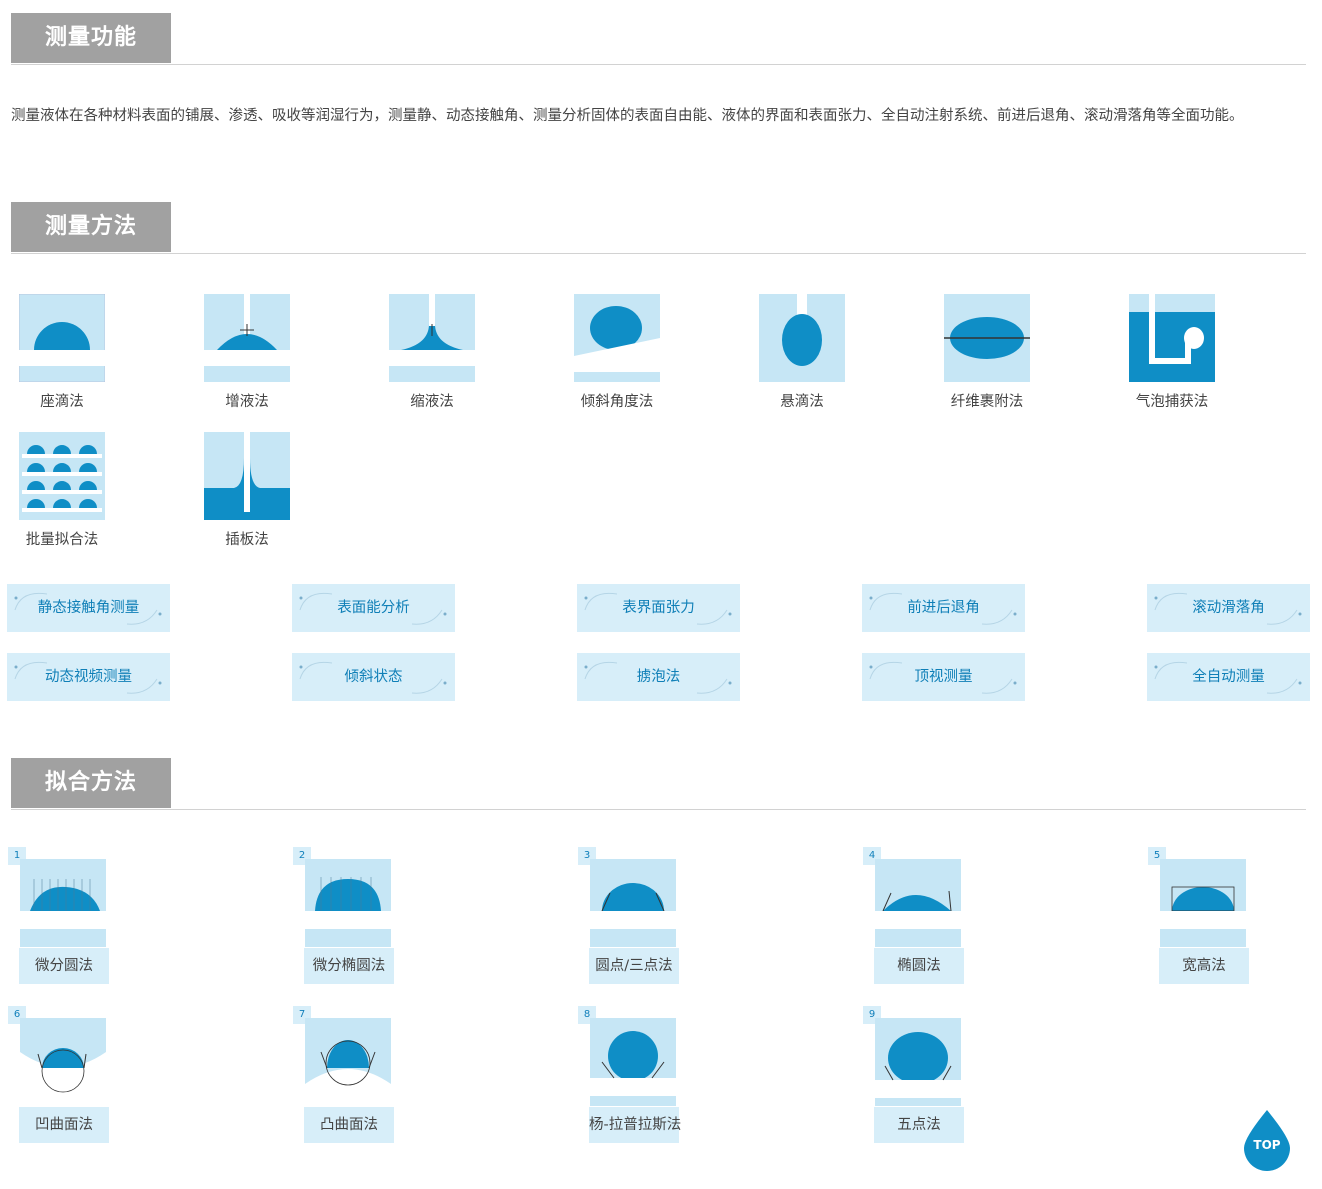 Image resolution: width=1322 pixels, height=1189 pixels. Describe the element at coordinates (349, 1125) in the screenshot. I see `fit-method-convex: 凸曲面法` at that location.